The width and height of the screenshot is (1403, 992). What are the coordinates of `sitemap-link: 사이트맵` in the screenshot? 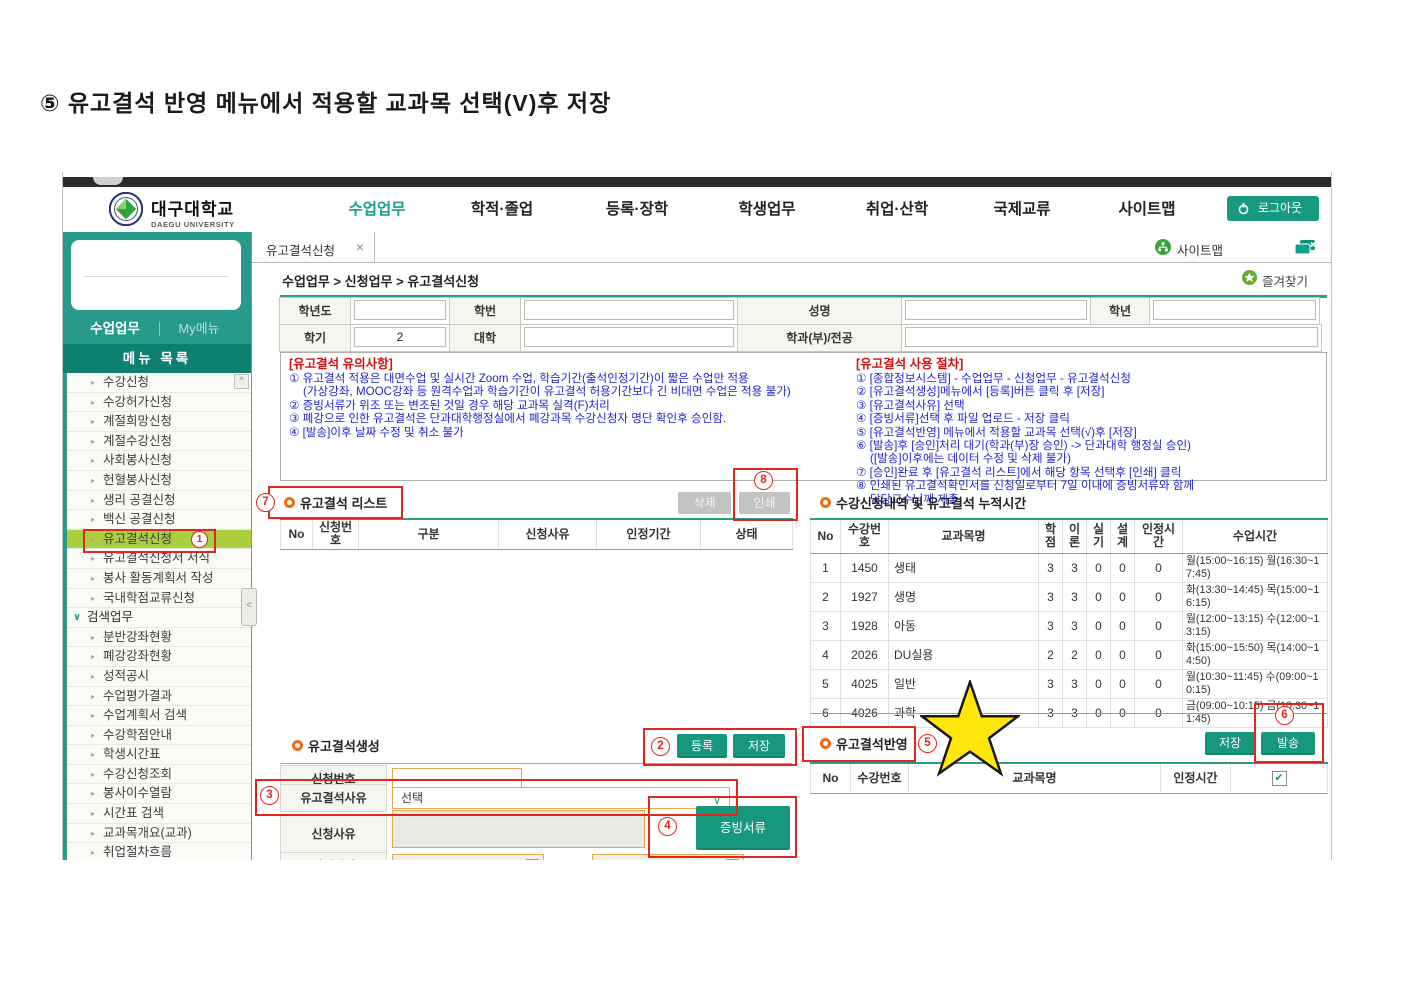 It's located at (1200, 249).